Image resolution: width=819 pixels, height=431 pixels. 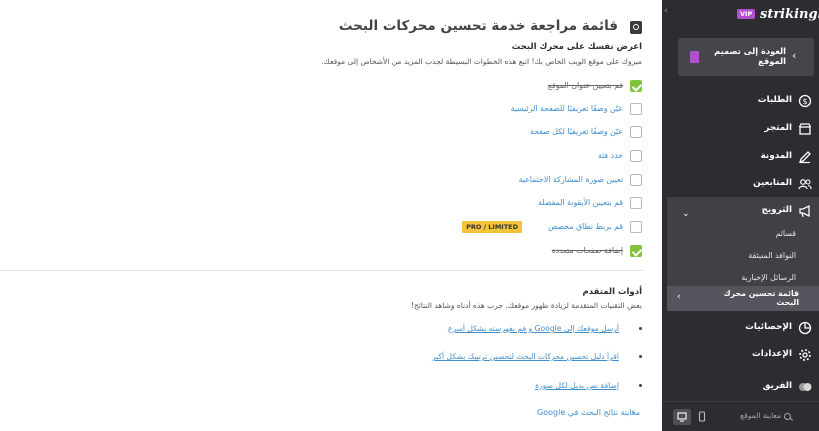 I want to click on sidebar-subitem-popups: النوافذ المنبثقة, so click(x=772, y=255).